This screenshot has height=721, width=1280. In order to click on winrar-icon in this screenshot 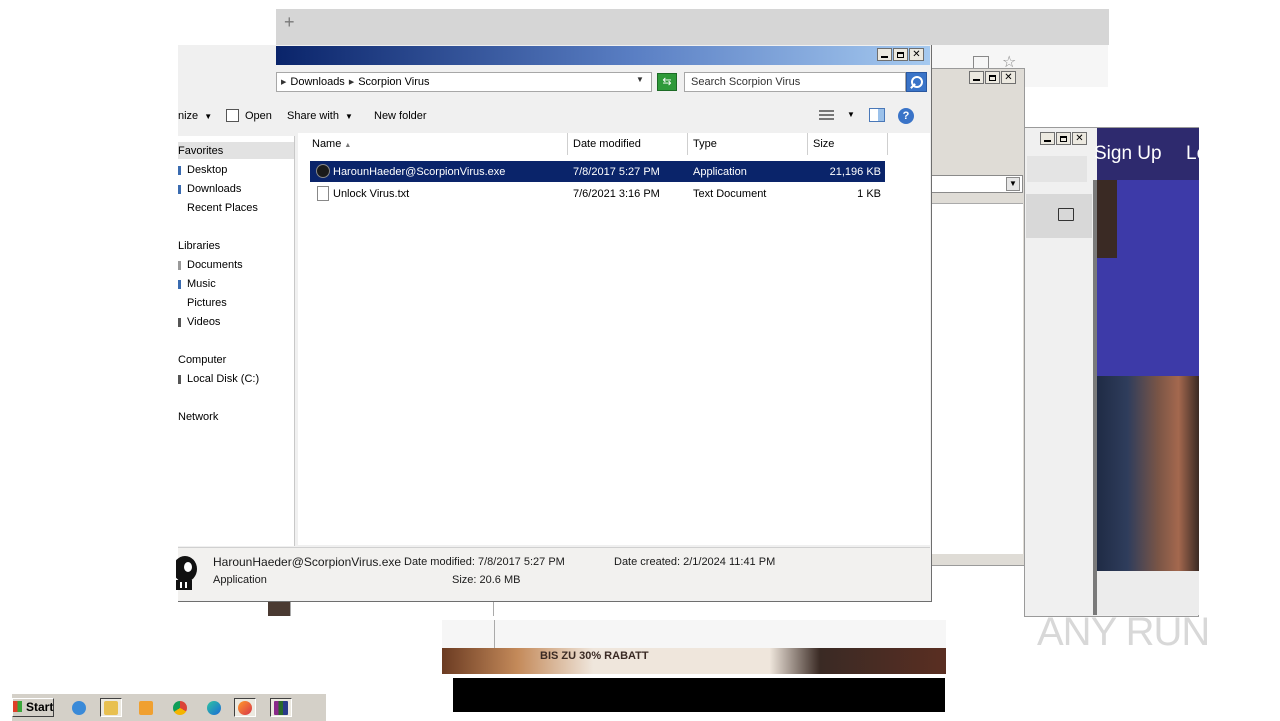, I will do `click(281, 707)`.